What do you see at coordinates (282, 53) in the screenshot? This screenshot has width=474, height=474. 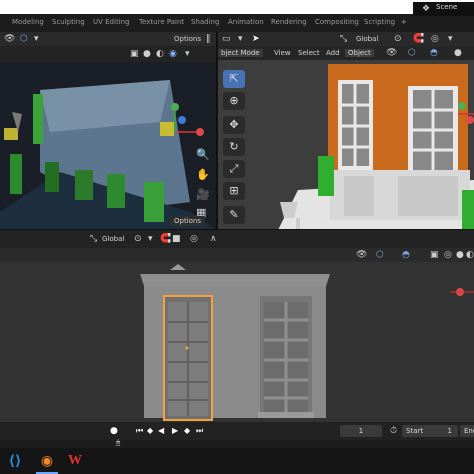 I see `menu-view: View` at bounding box center [282, 53].